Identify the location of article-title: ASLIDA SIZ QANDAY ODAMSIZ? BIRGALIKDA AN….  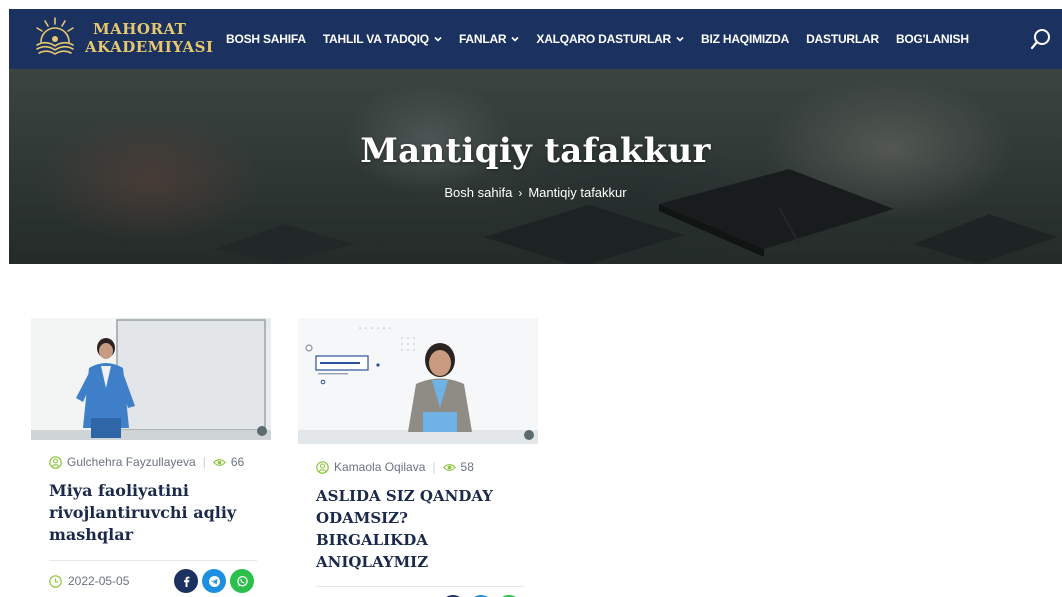
(418, 529).